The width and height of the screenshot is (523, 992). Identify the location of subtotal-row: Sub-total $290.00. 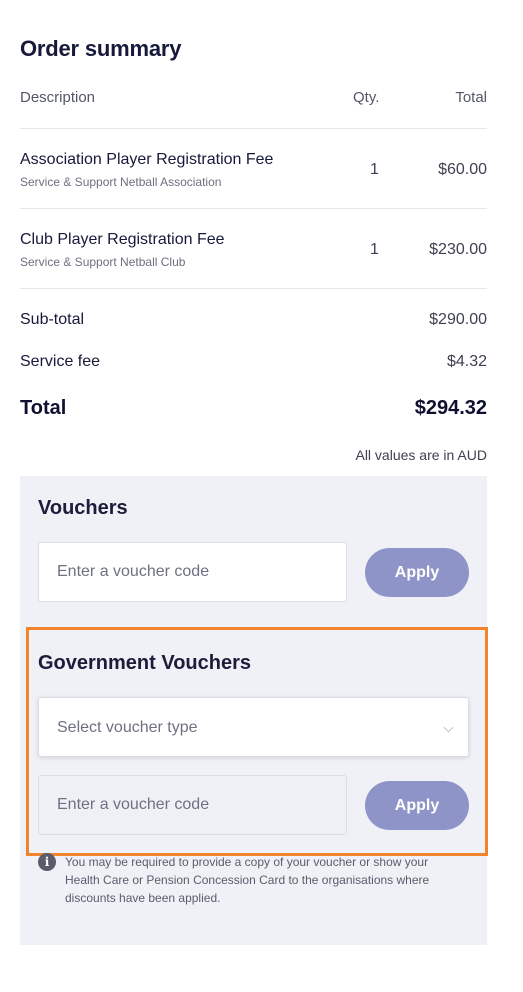
(253, 322).